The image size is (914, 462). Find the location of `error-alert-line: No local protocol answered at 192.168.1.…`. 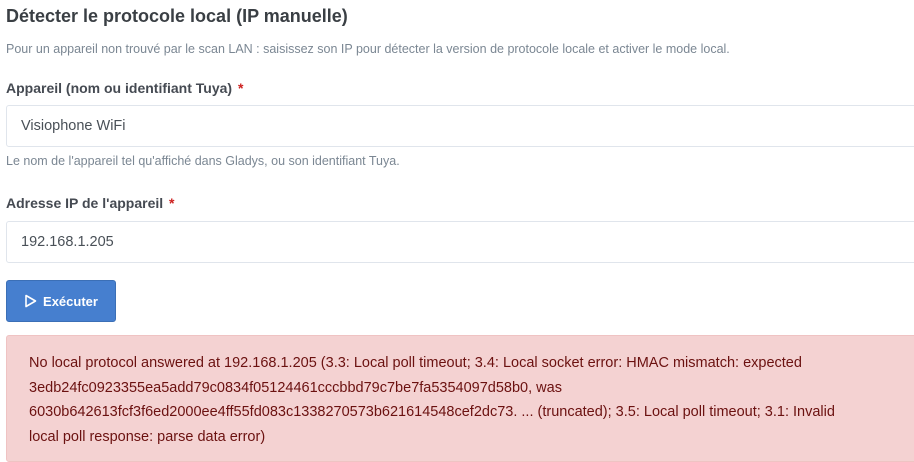

error-alert-line: No local protocol answered at 192.168.1.… is located at coordinates (415, 363).